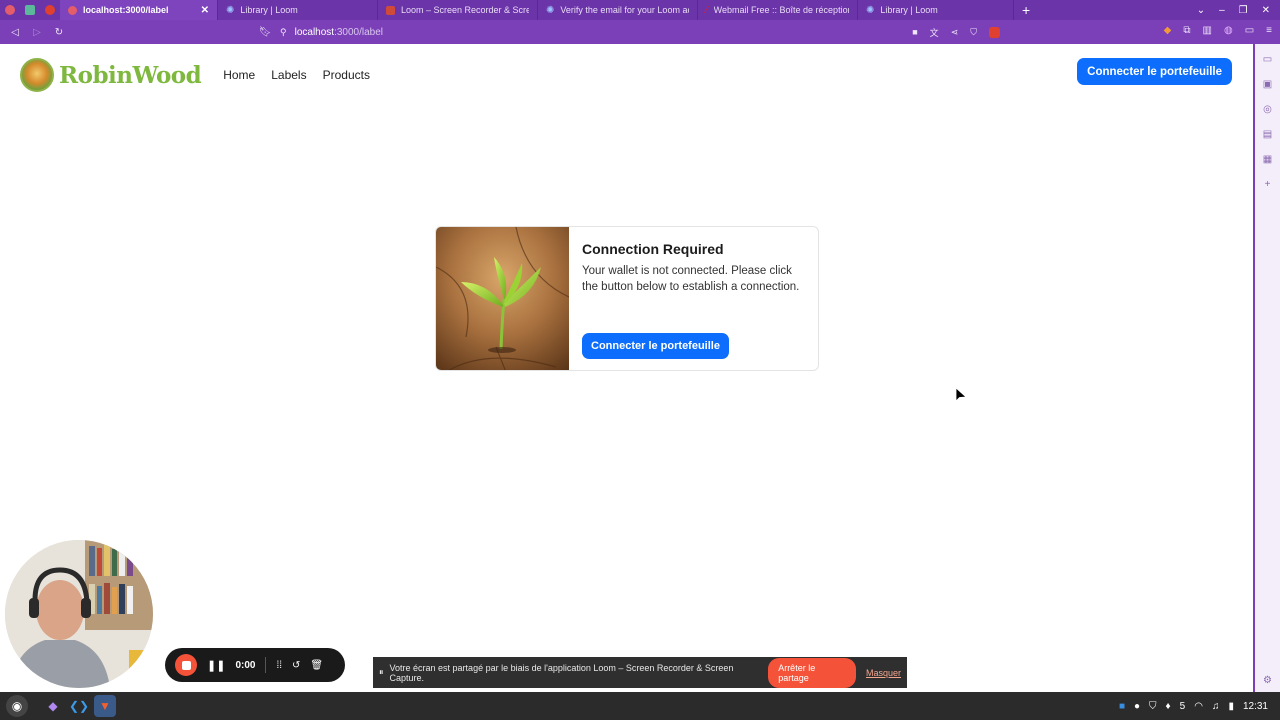 Image resolution: width=1280 pixels, height=720 pixels. Describe the element at coordinates (130, 75) in the screenshot. I see `brand-name: RobinWood` at that location.